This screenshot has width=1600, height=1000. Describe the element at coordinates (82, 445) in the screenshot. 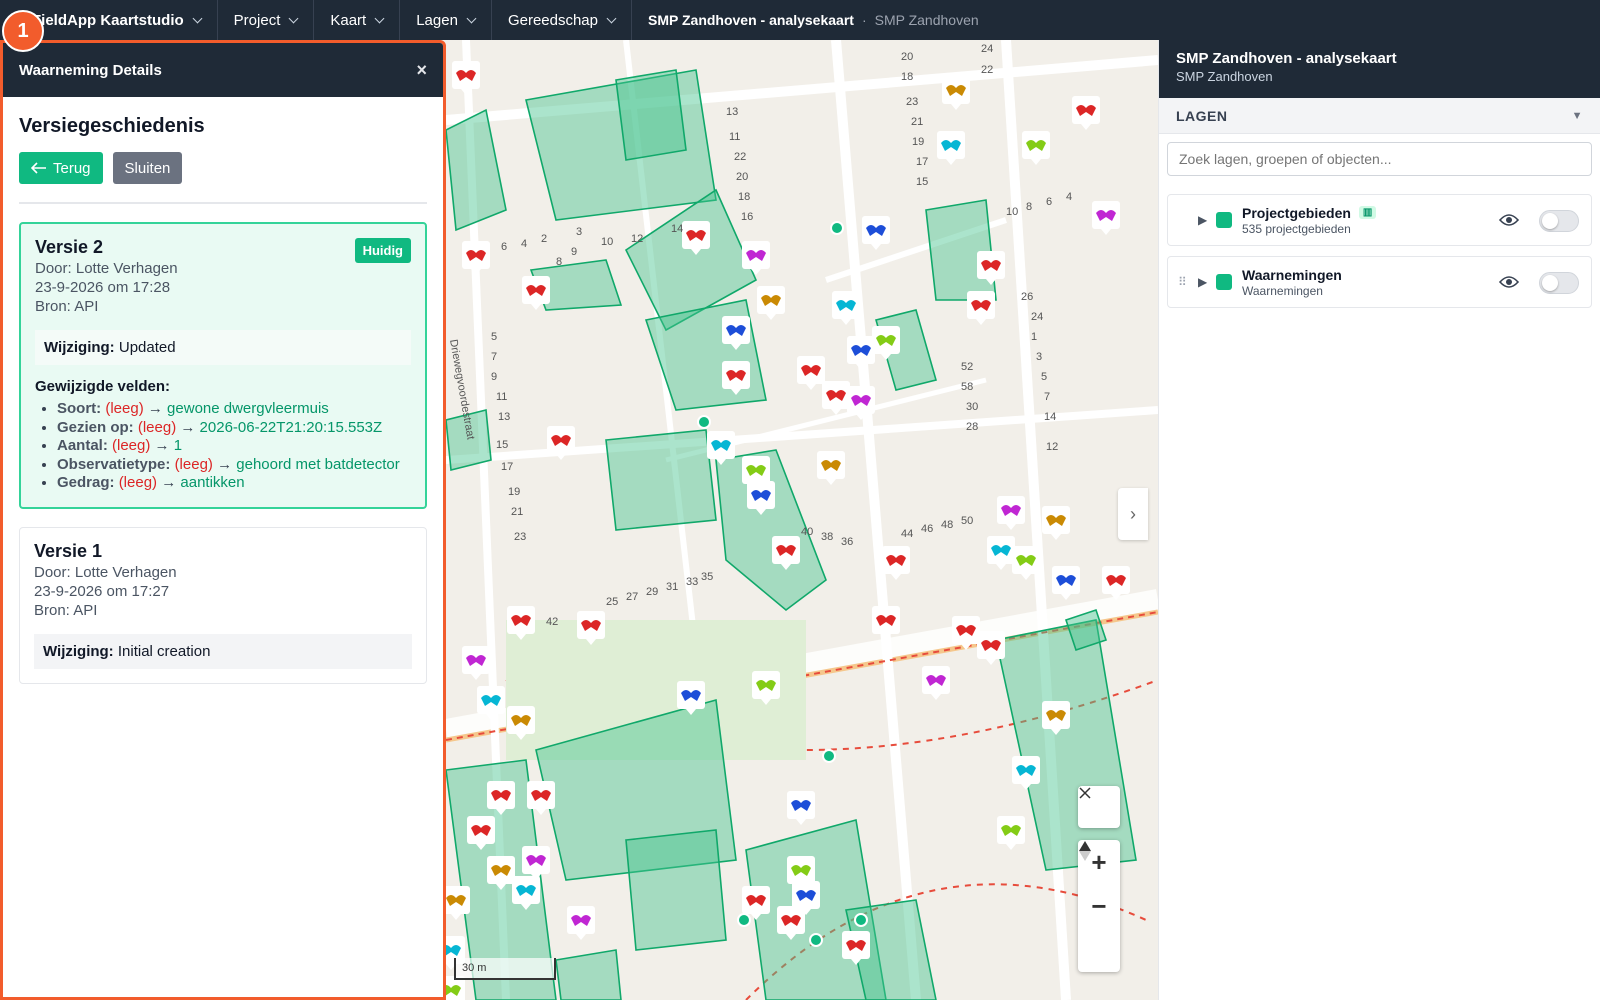

I see `field-name: Aantal:` at that location.